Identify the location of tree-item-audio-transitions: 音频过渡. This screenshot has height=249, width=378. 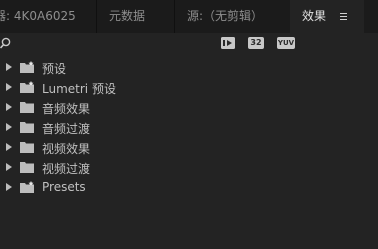
(189, 128).